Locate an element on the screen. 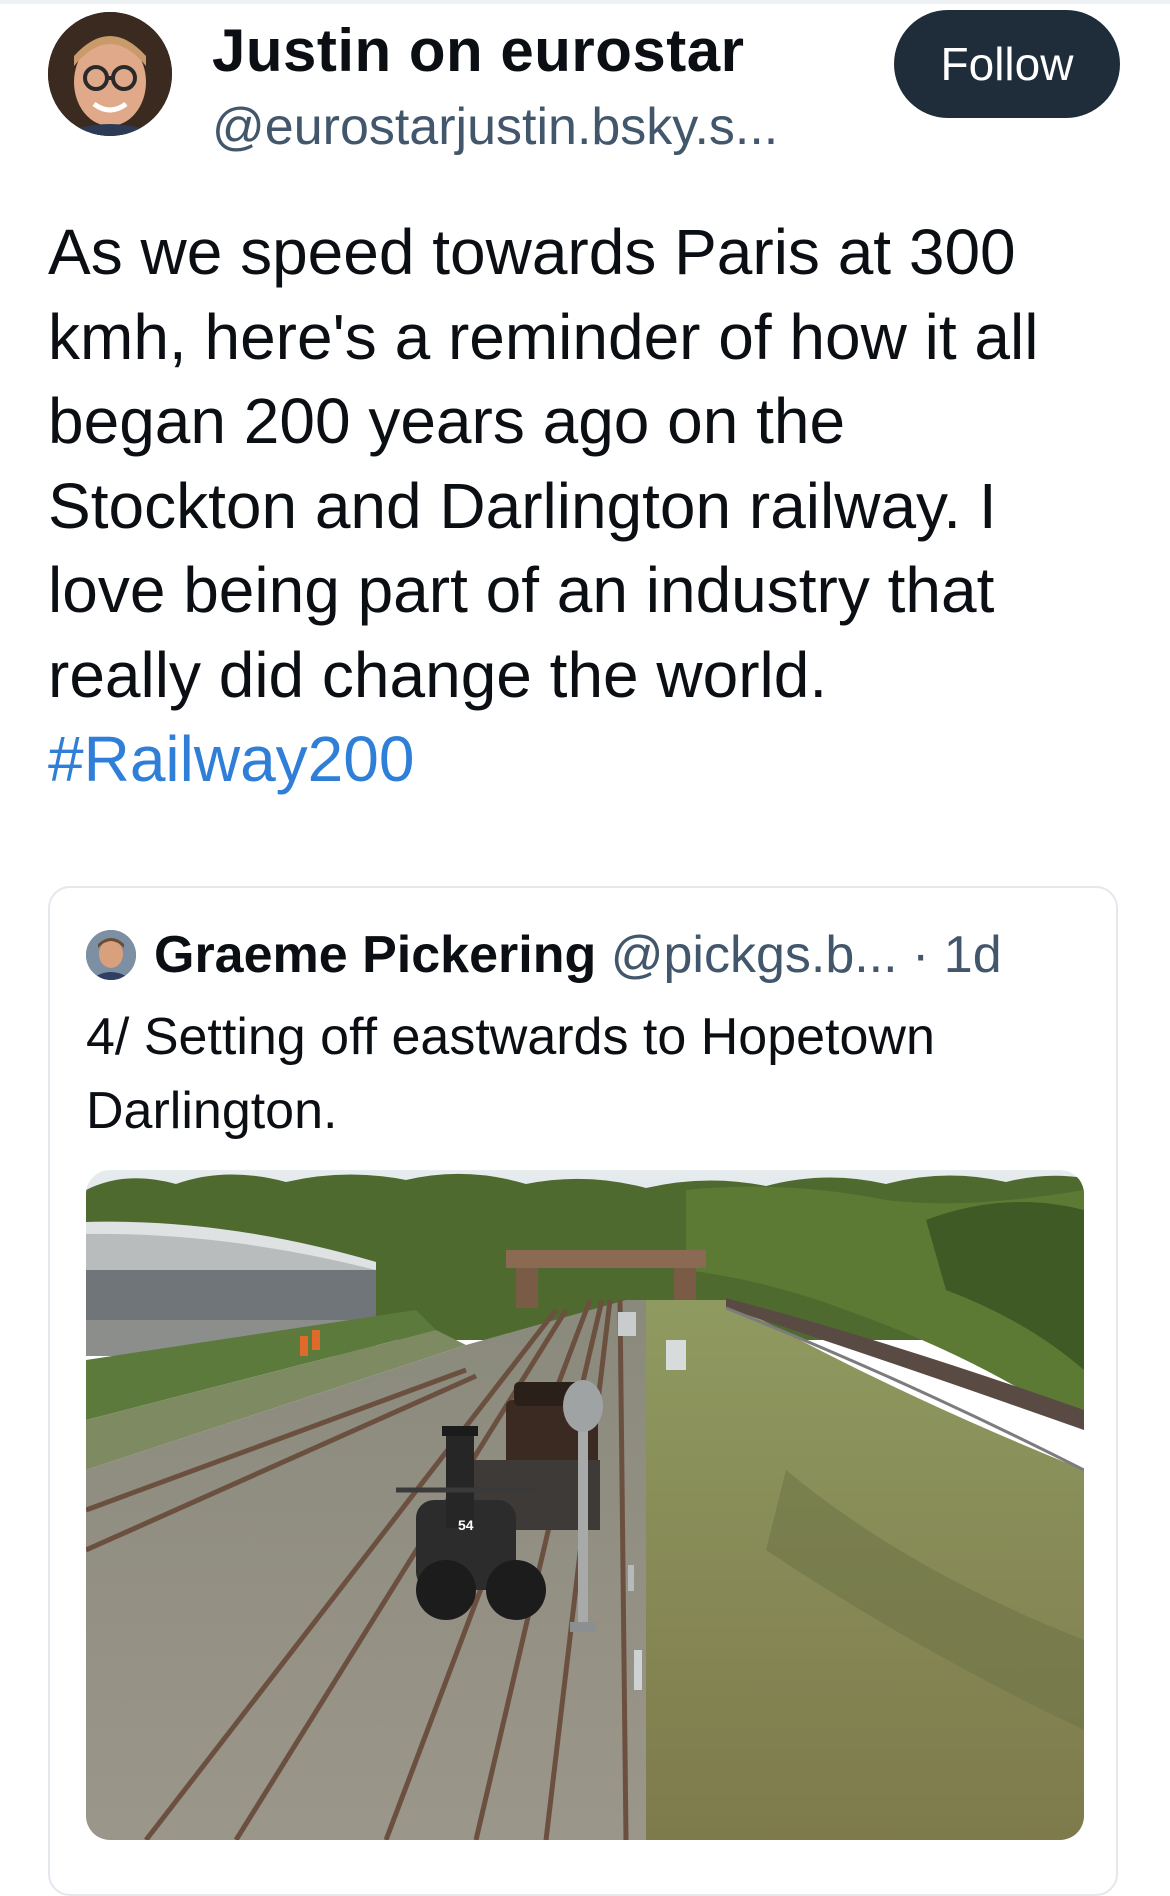  quote-author-avatar is located at coordinates (111, 955).